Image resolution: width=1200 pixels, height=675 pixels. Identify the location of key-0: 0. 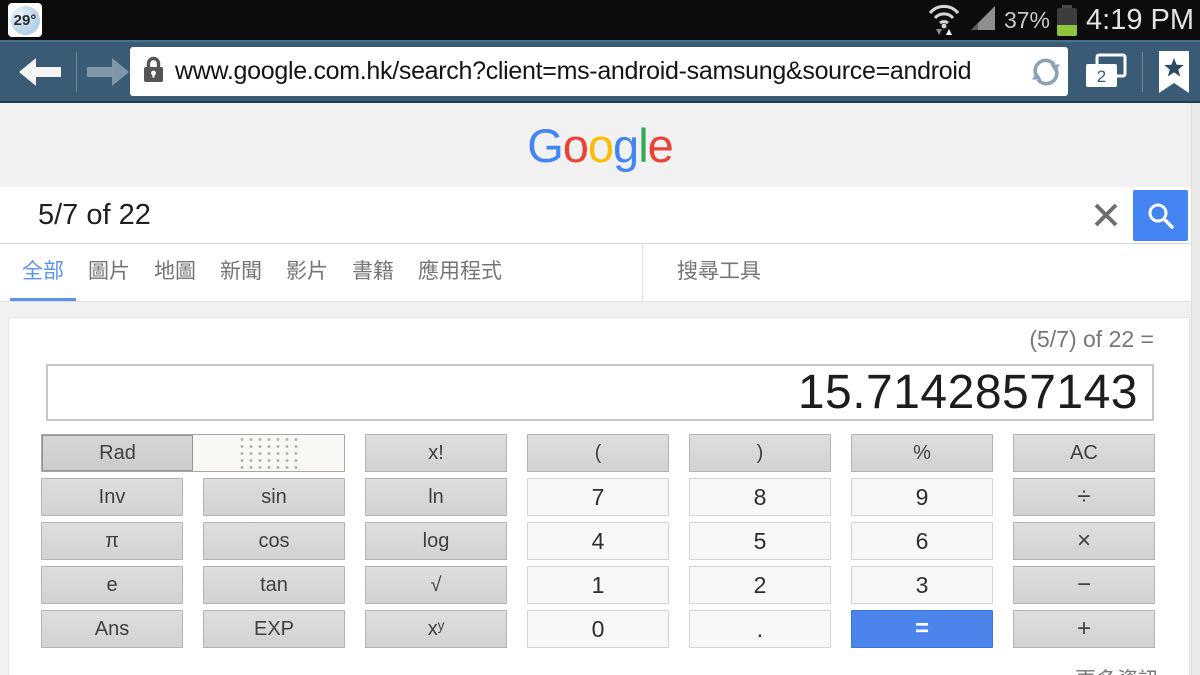
(598, 629).